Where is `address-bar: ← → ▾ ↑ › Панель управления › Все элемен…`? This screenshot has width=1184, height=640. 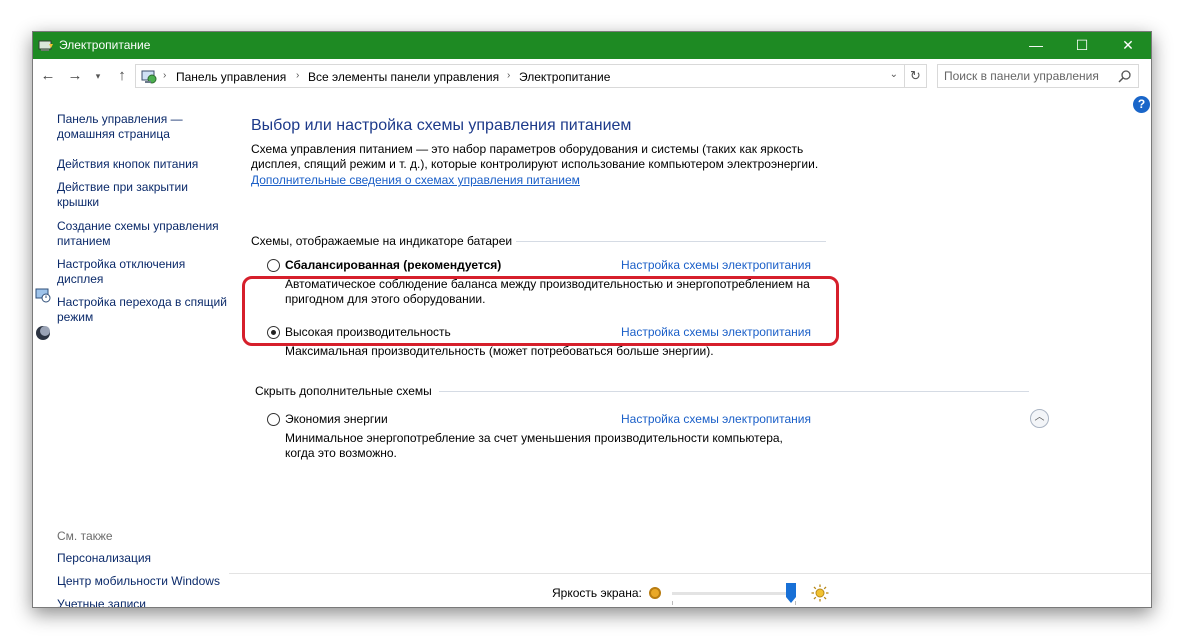
address-bar: ← → ▾ ↑ › Панель управления › Все элемен… is located at coordinates (592, 76).